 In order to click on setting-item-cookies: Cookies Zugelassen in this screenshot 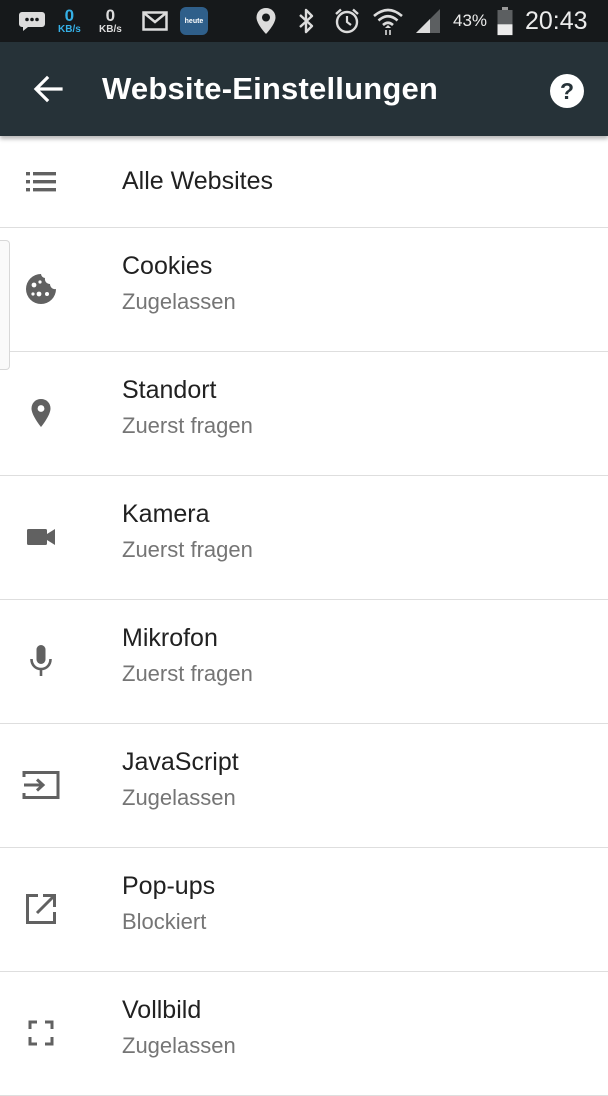, I will do `click(304, 290)`.